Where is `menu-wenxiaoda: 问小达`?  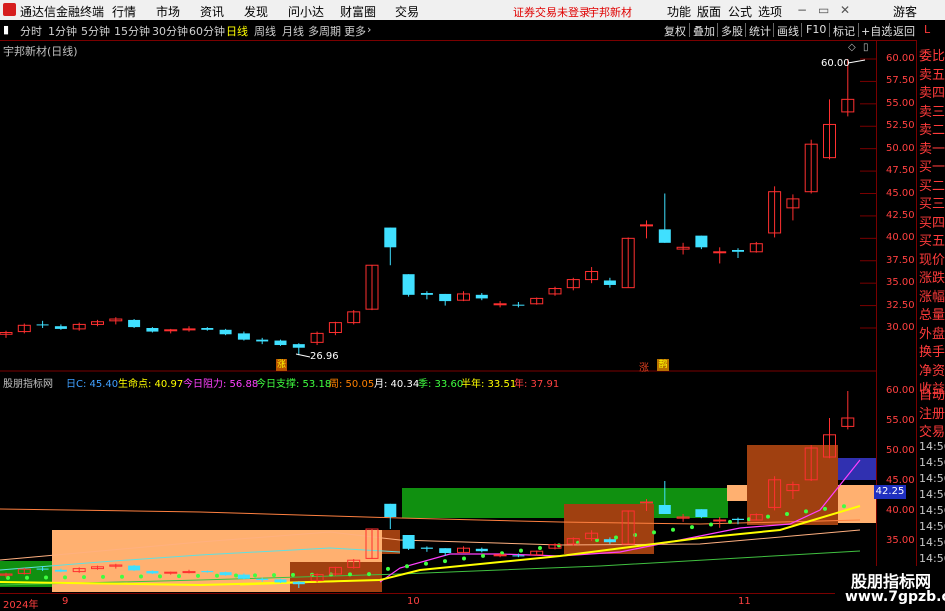 menu-wenxiaoda: 问小达 is located at coordinates (306, 11).